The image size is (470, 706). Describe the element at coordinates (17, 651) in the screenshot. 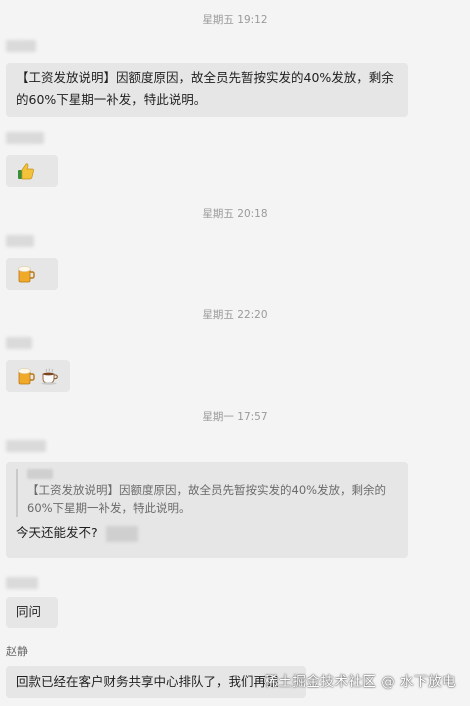

I see `sender-name: 赵静` at that location.